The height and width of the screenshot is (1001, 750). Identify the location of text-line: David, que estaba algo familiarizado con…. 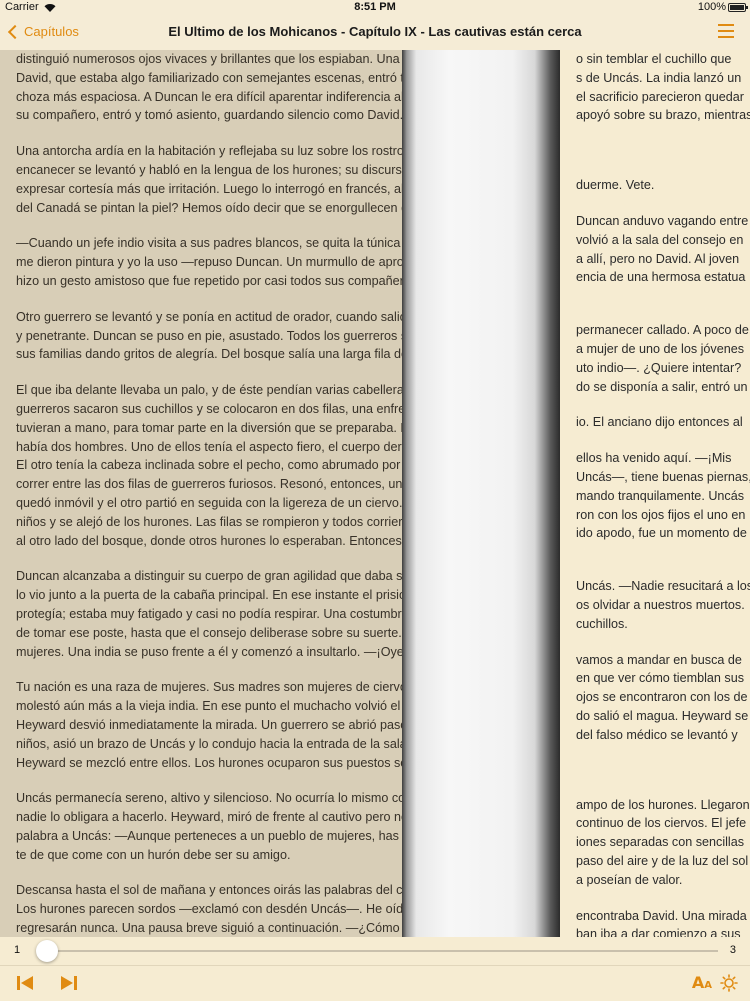
(209, 77).